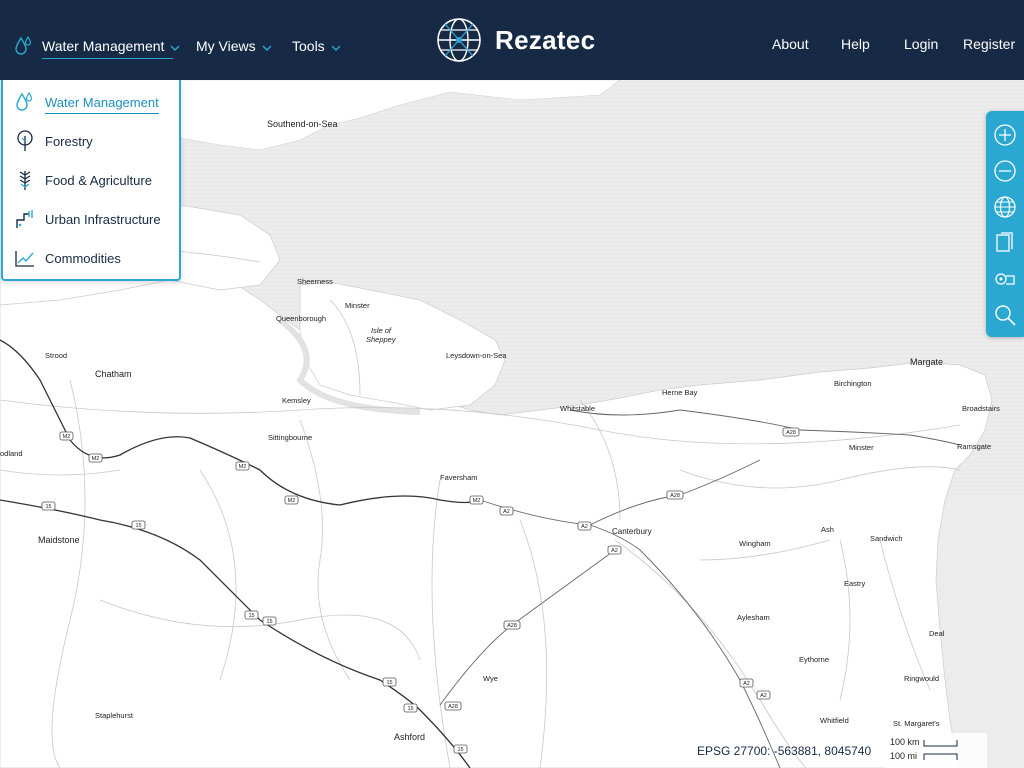 This screenshot has height=768, width=1024. I want to click on shield-m2e: M2, so click(476, 500).